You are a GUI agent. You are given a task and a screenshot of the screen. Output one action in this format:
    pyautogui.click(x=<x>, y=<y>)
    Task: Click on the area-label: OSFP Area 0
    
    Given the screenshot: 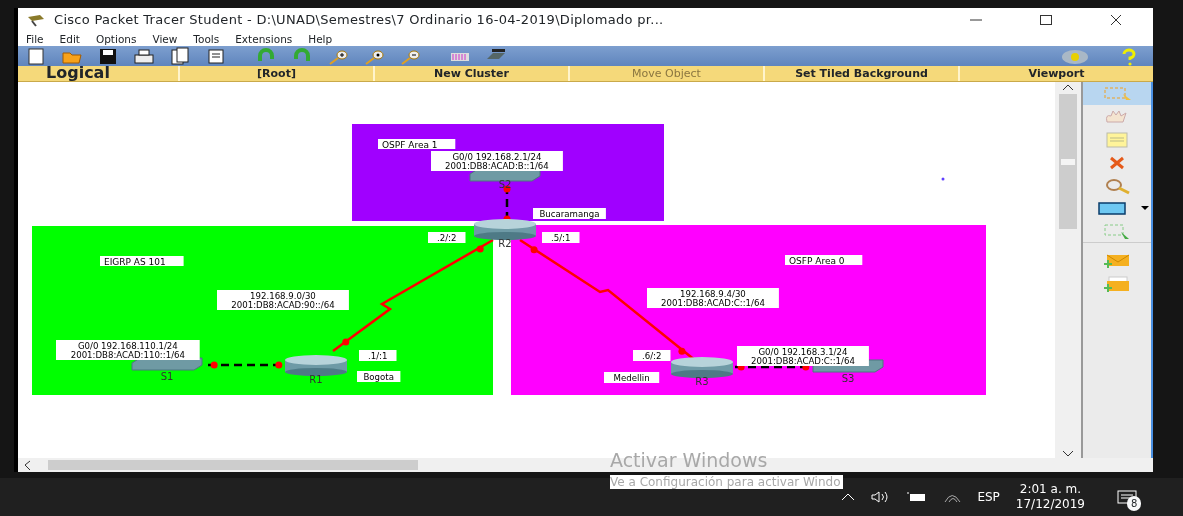 What is the action you would take?
    pyautogui.click(x=824, y=260)
    